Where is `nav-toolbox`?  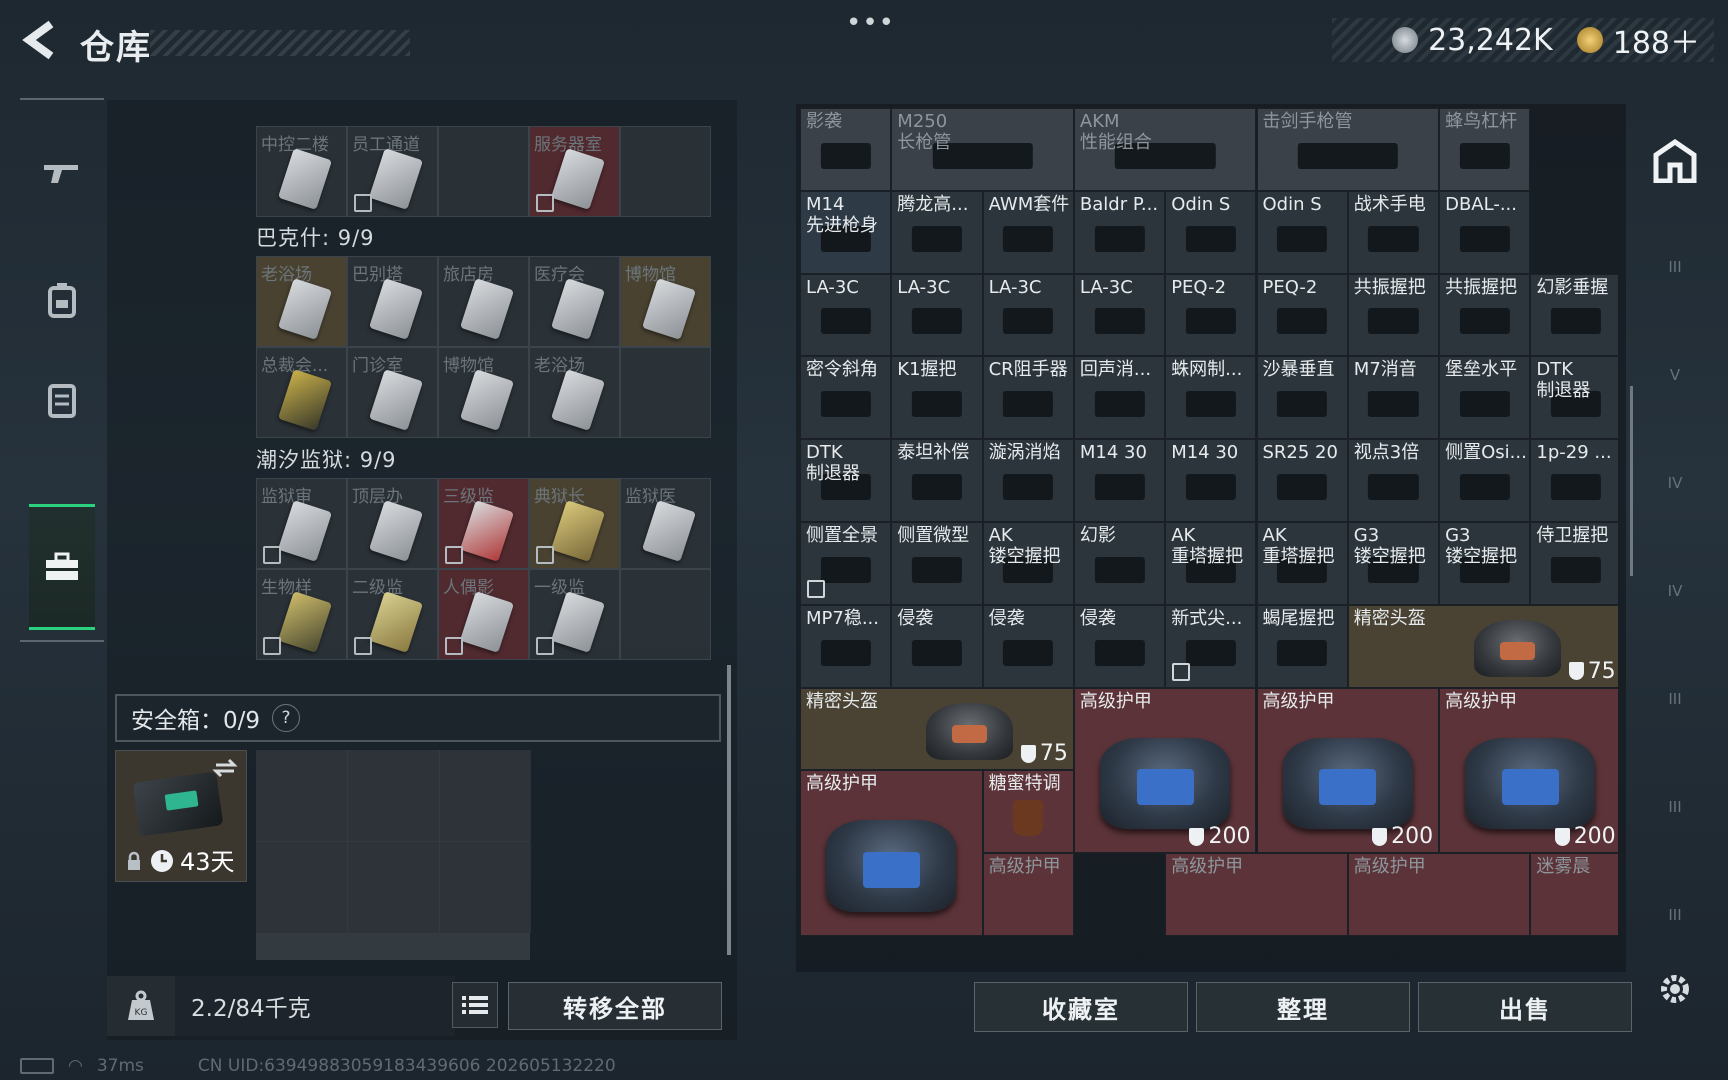 nav-toolbox is located at coordinates (62, 567).